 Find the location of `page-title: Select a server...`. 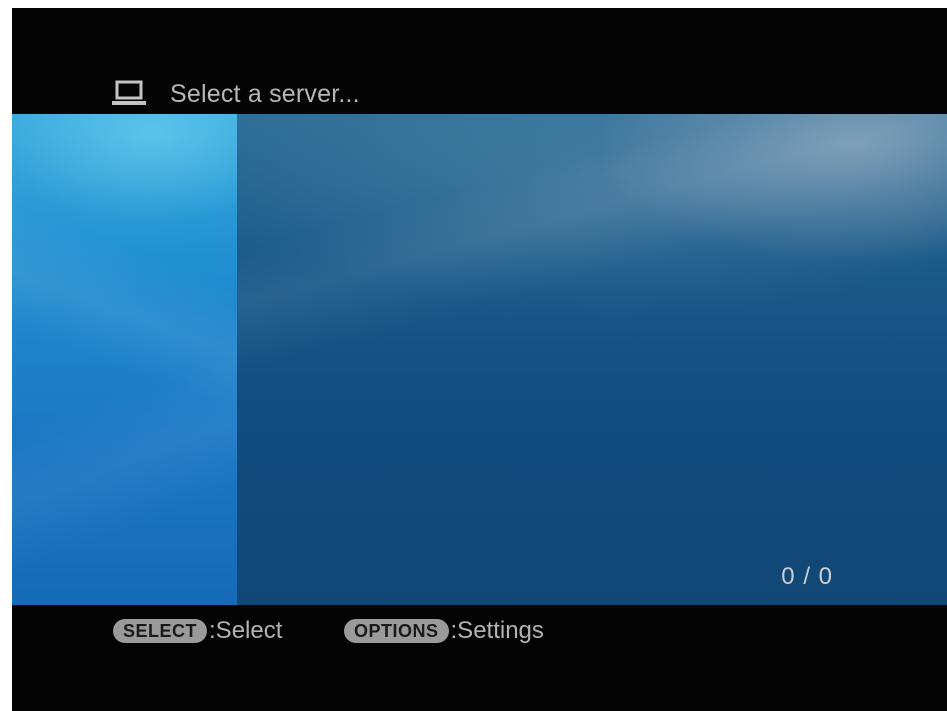

page-title: Select a server... is located at coordinates (265, 94).